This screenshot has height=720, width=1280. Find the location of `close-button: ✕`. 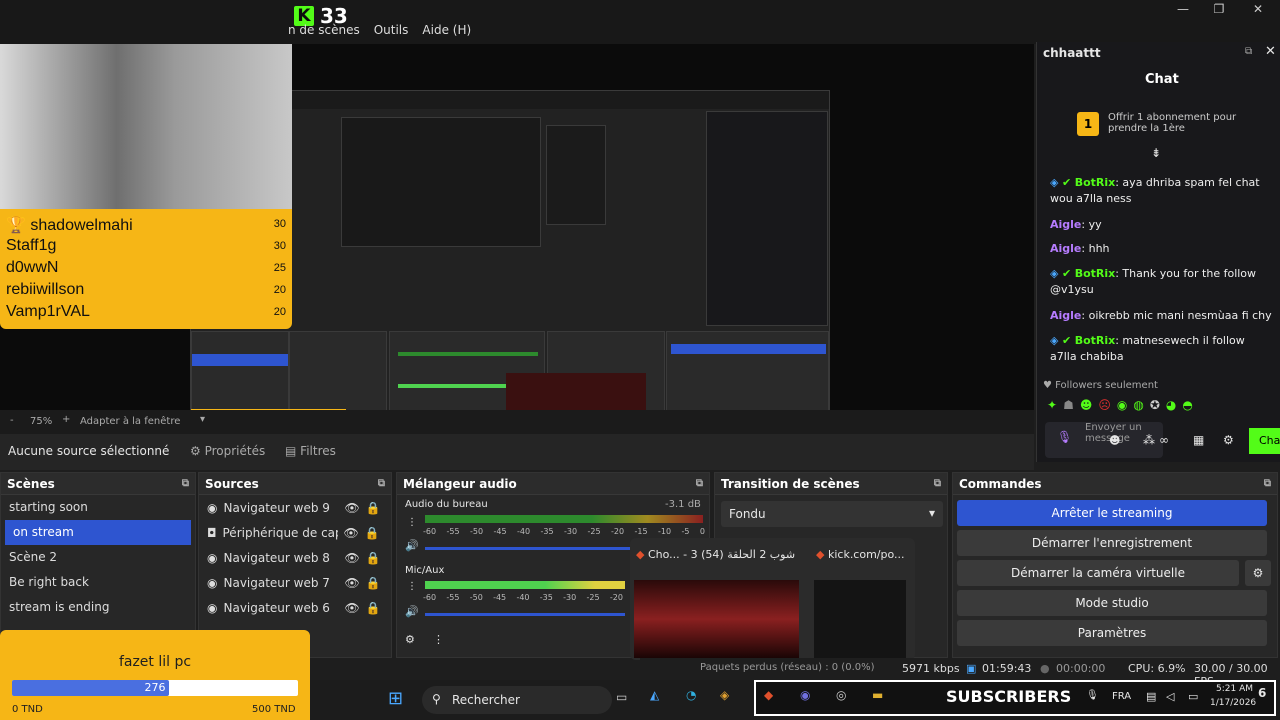

close-button: ✕ is located at coordinates (1258, 10).